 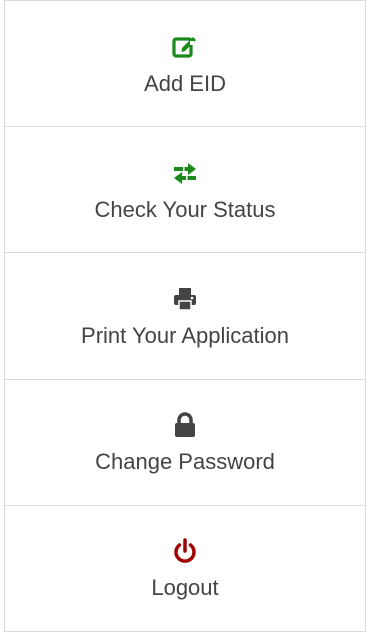 What do you see at coordinates (185, 425) in the screenshot?
I see `lock-icon` at bounding box center [185, 425].